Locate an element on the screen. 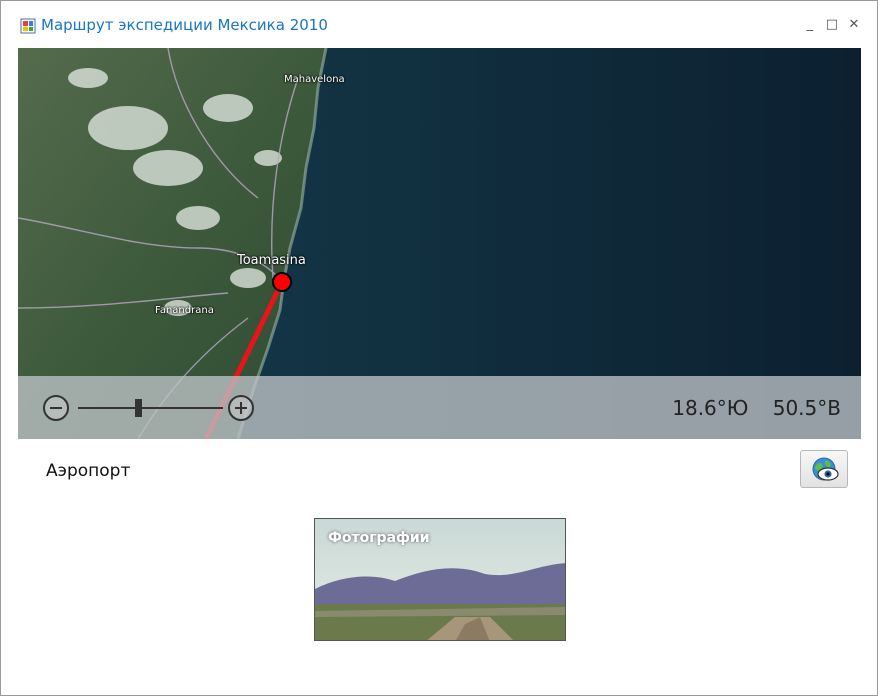  latitude-value: 18.6°Ю is located at coordinates (710, 408).